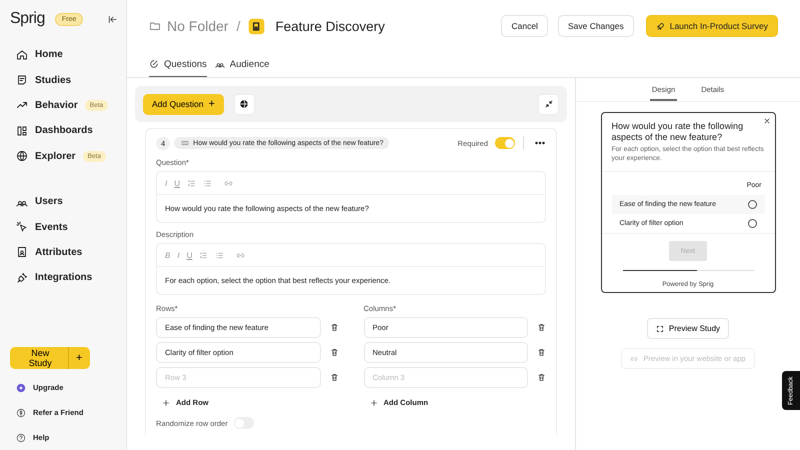  What do you see at coordinates (22, 80) in the screenshot?
I see `document-icon` at bounding box center [22, 80].